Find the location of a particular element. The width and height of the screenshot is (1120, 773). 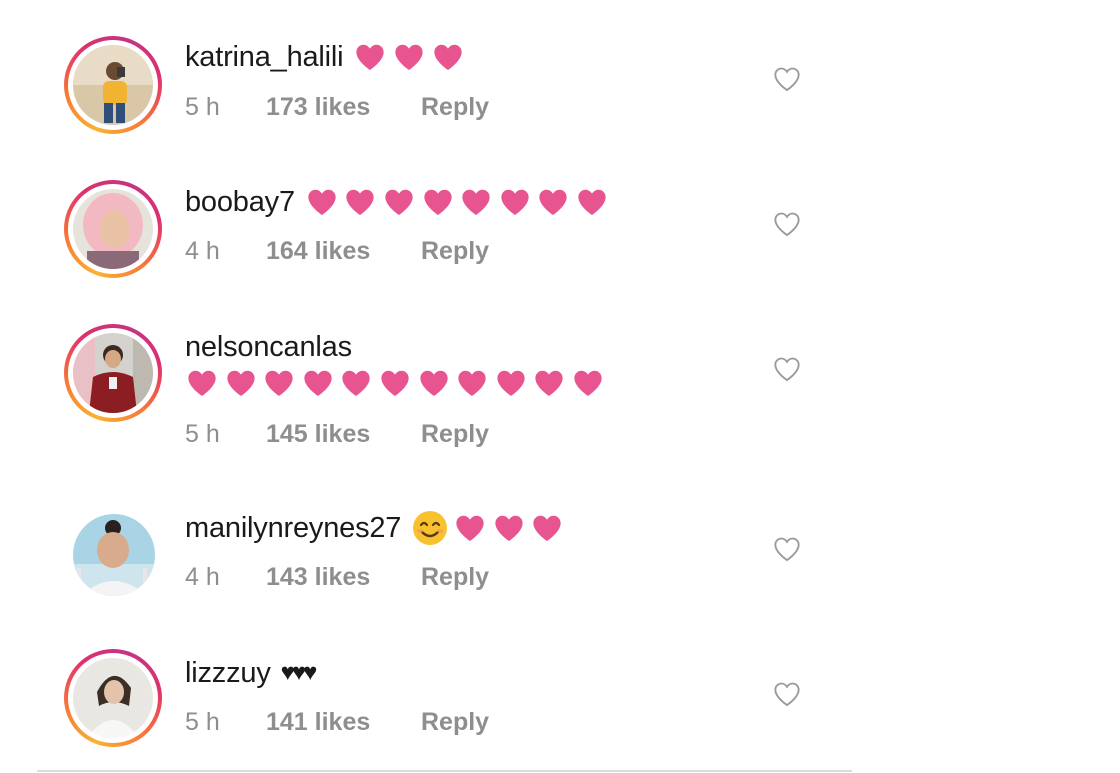

comment-text is located at coordinates (397, 383).